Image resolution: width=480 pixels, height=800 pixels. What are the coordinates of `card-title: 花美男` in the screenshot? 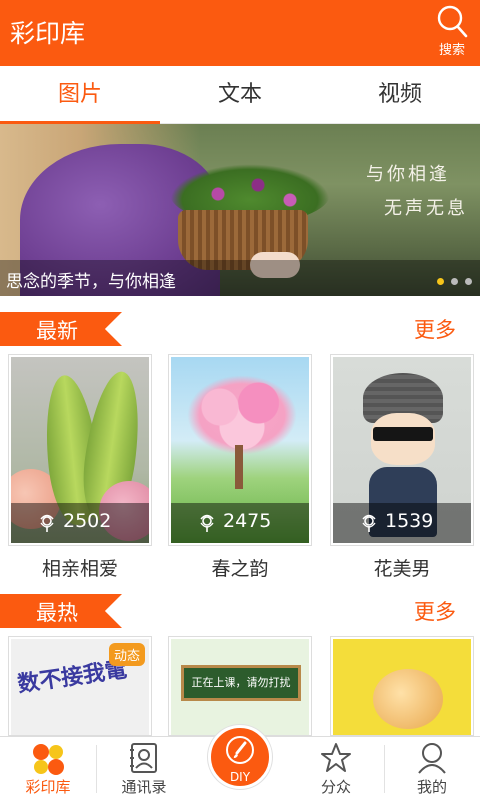 It's located at (402, 567).